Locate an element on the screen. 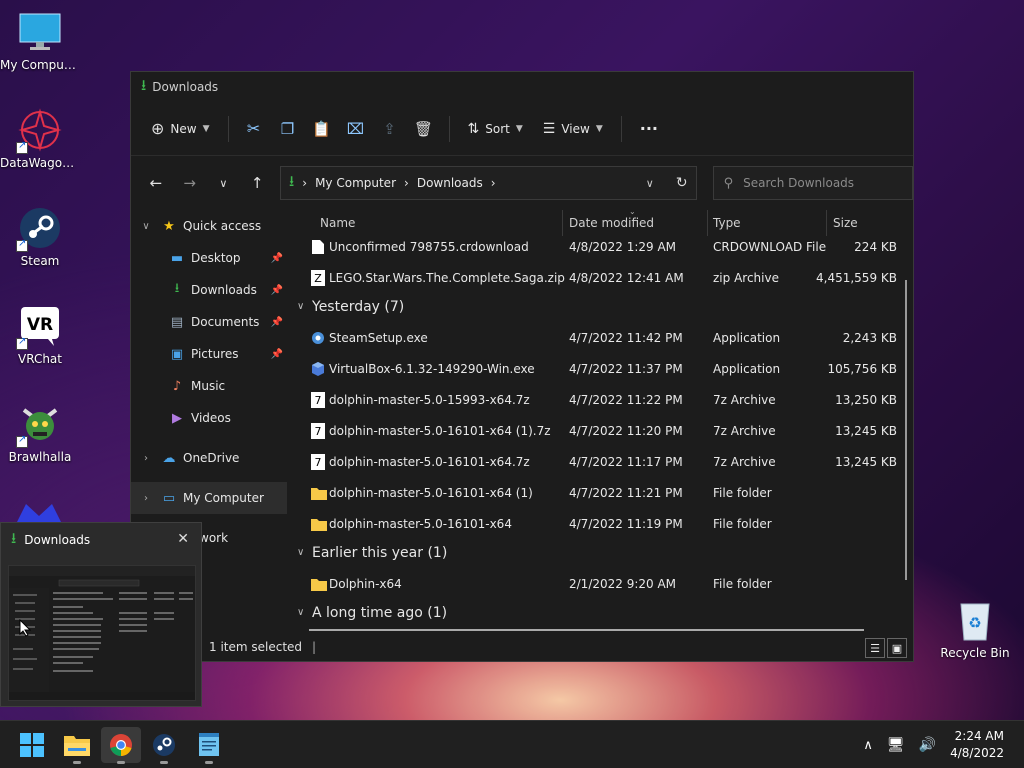 The height and width of the screenshot is (768, 1024). picture-icon: ▣ is located at coordinates (177, 354).